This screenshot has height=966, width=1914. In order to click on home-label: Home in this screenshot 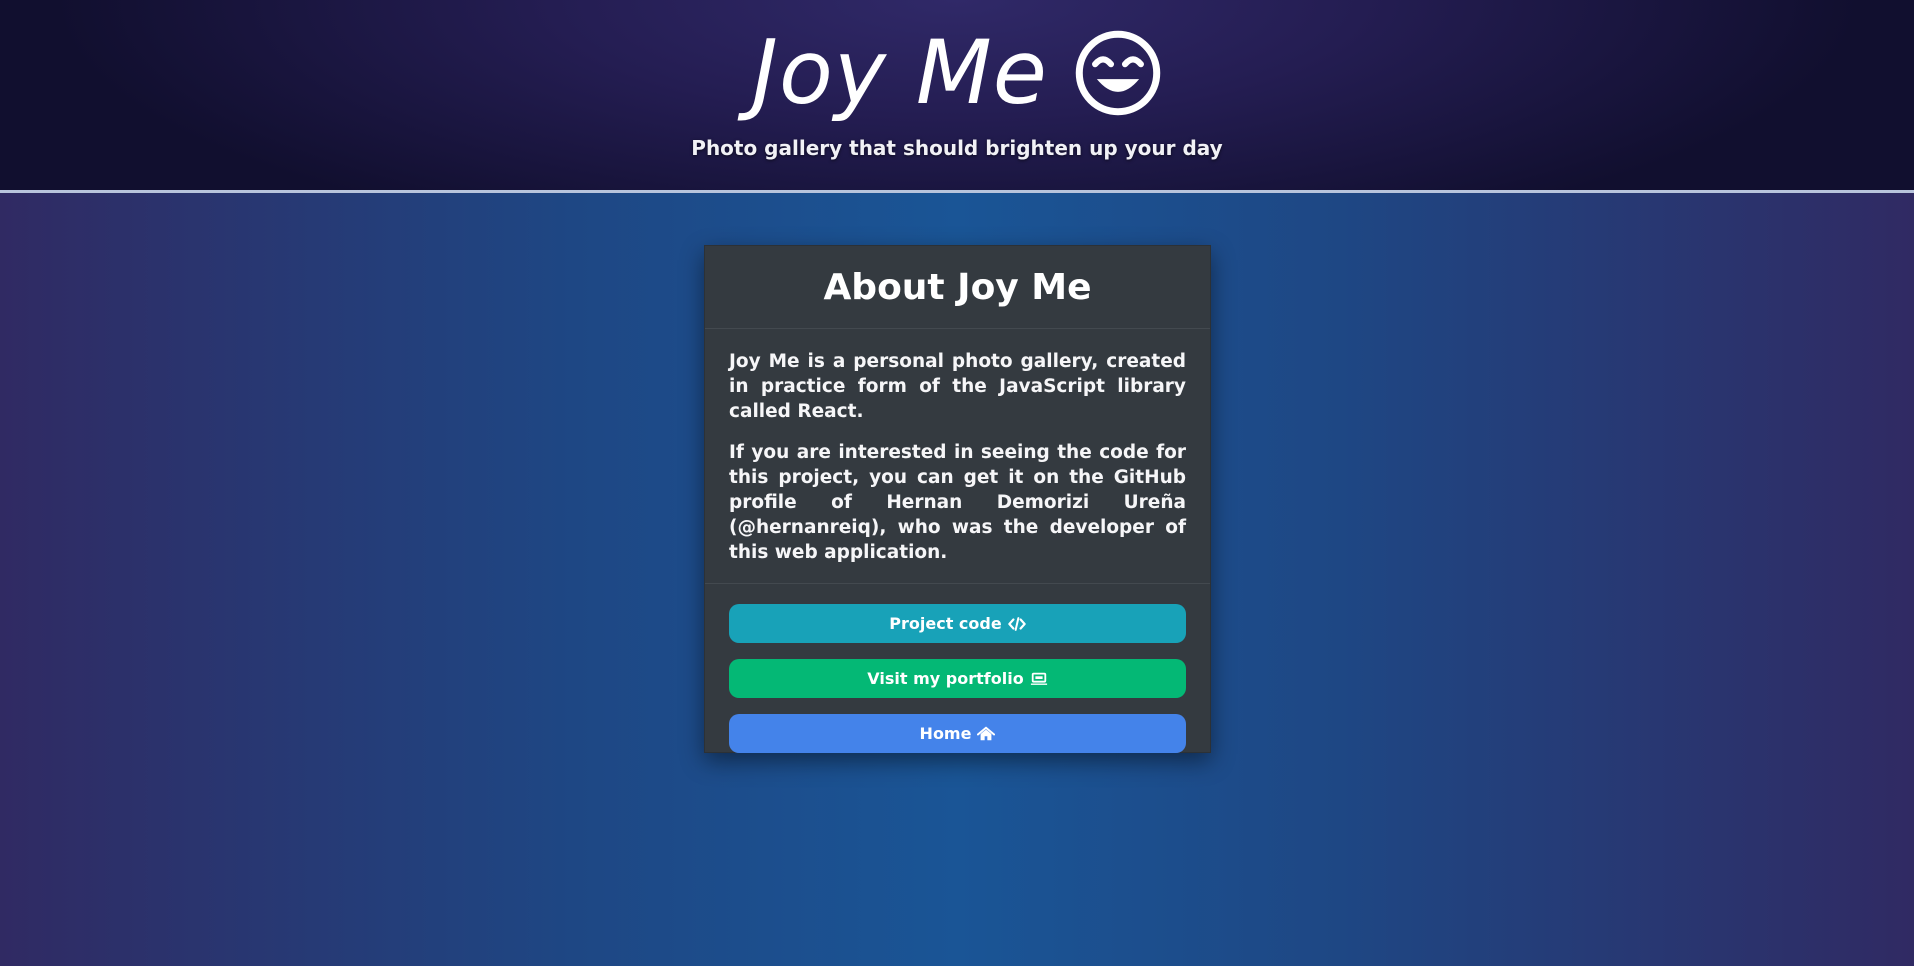, I will do `click(945, 733)`.